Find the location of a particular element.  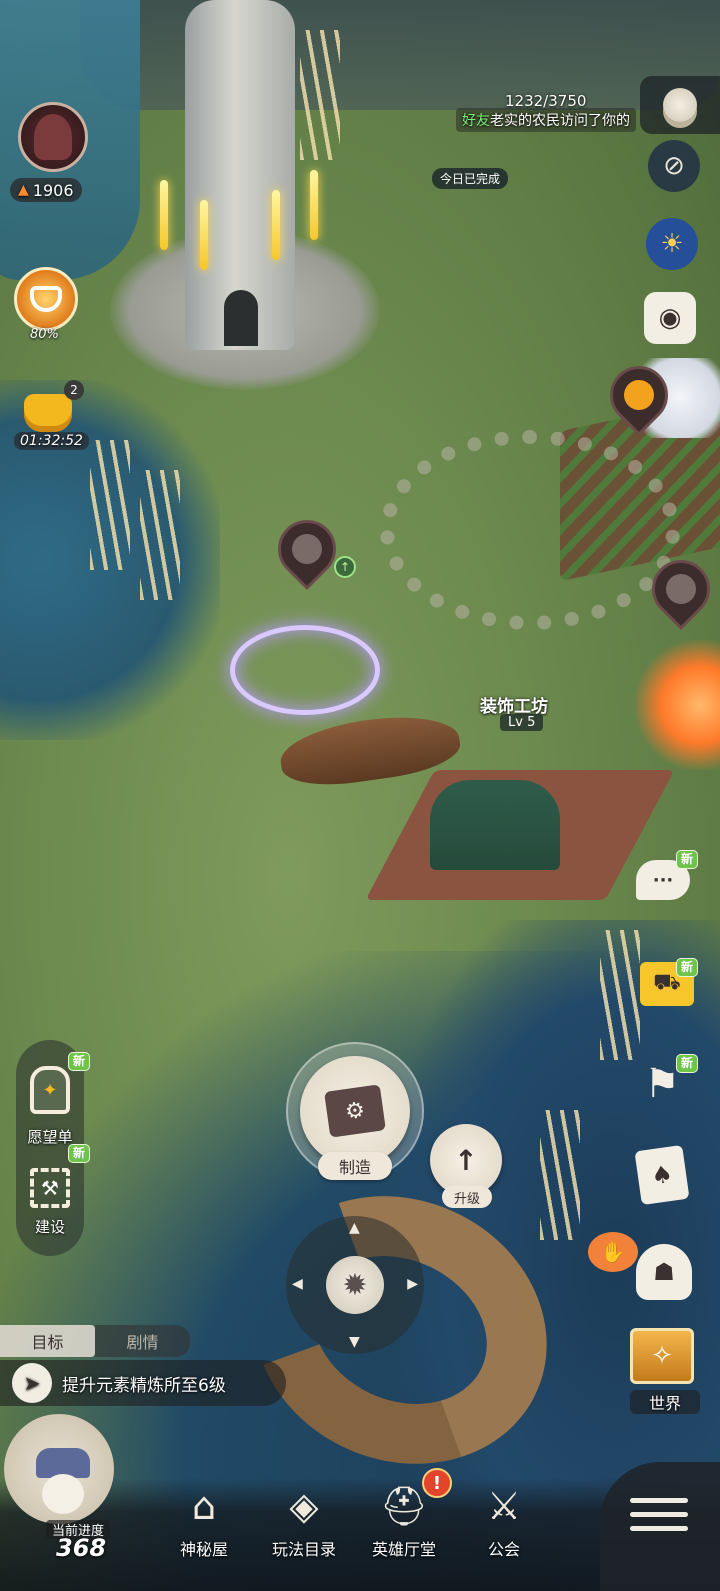

hide-ui-button: ⊘ is located at coordinates (674, 166).